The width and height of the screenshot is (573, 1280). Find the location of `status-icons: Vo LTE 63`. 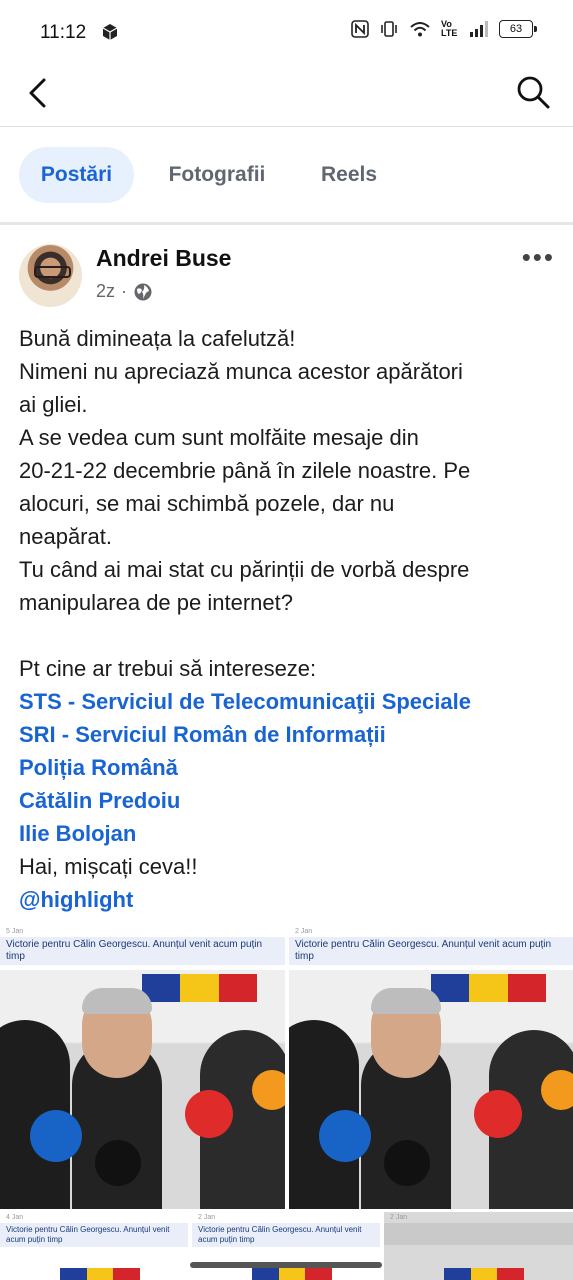

status-icons: Vo LTE 63 is located at coordinates (444, 28).